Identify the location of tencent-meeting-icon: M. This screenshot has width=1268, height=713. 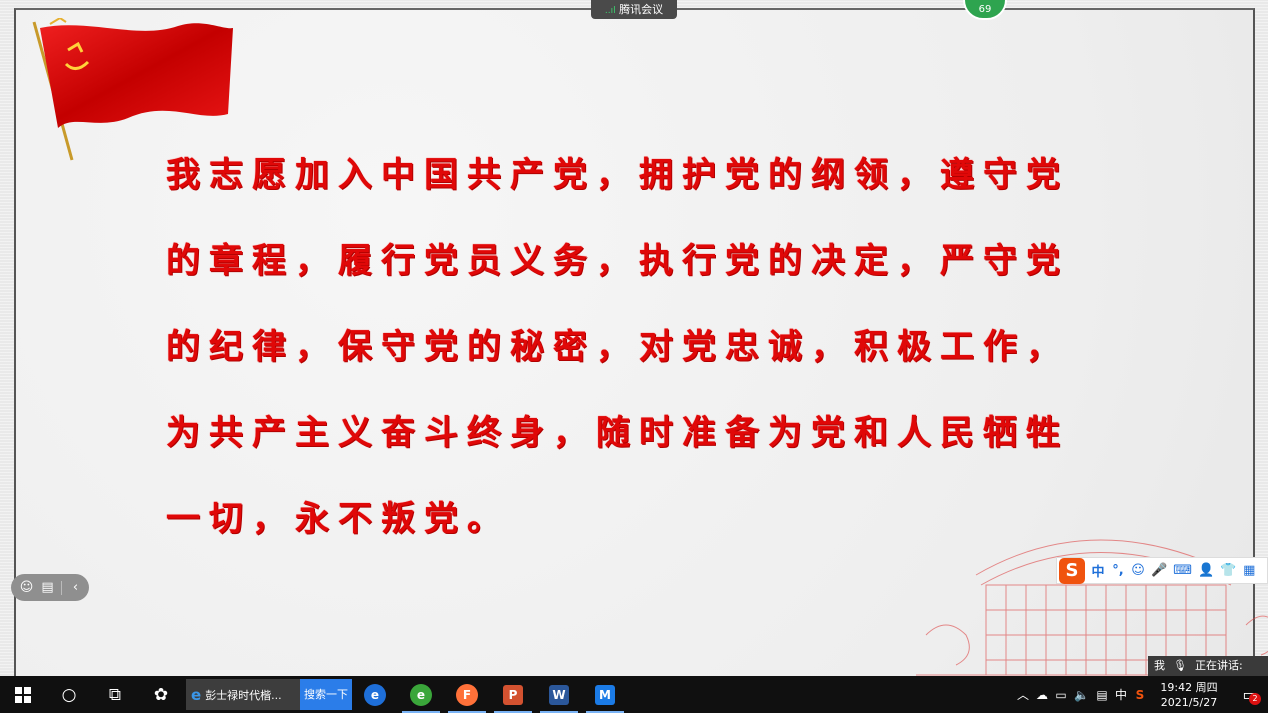
(605, 694).